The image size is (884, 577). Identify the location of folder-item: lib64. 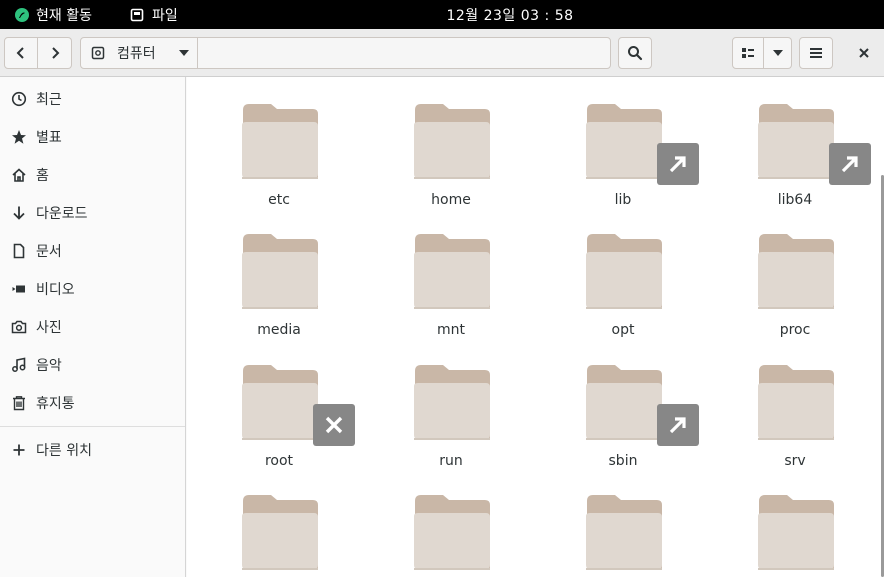
(803, 142).